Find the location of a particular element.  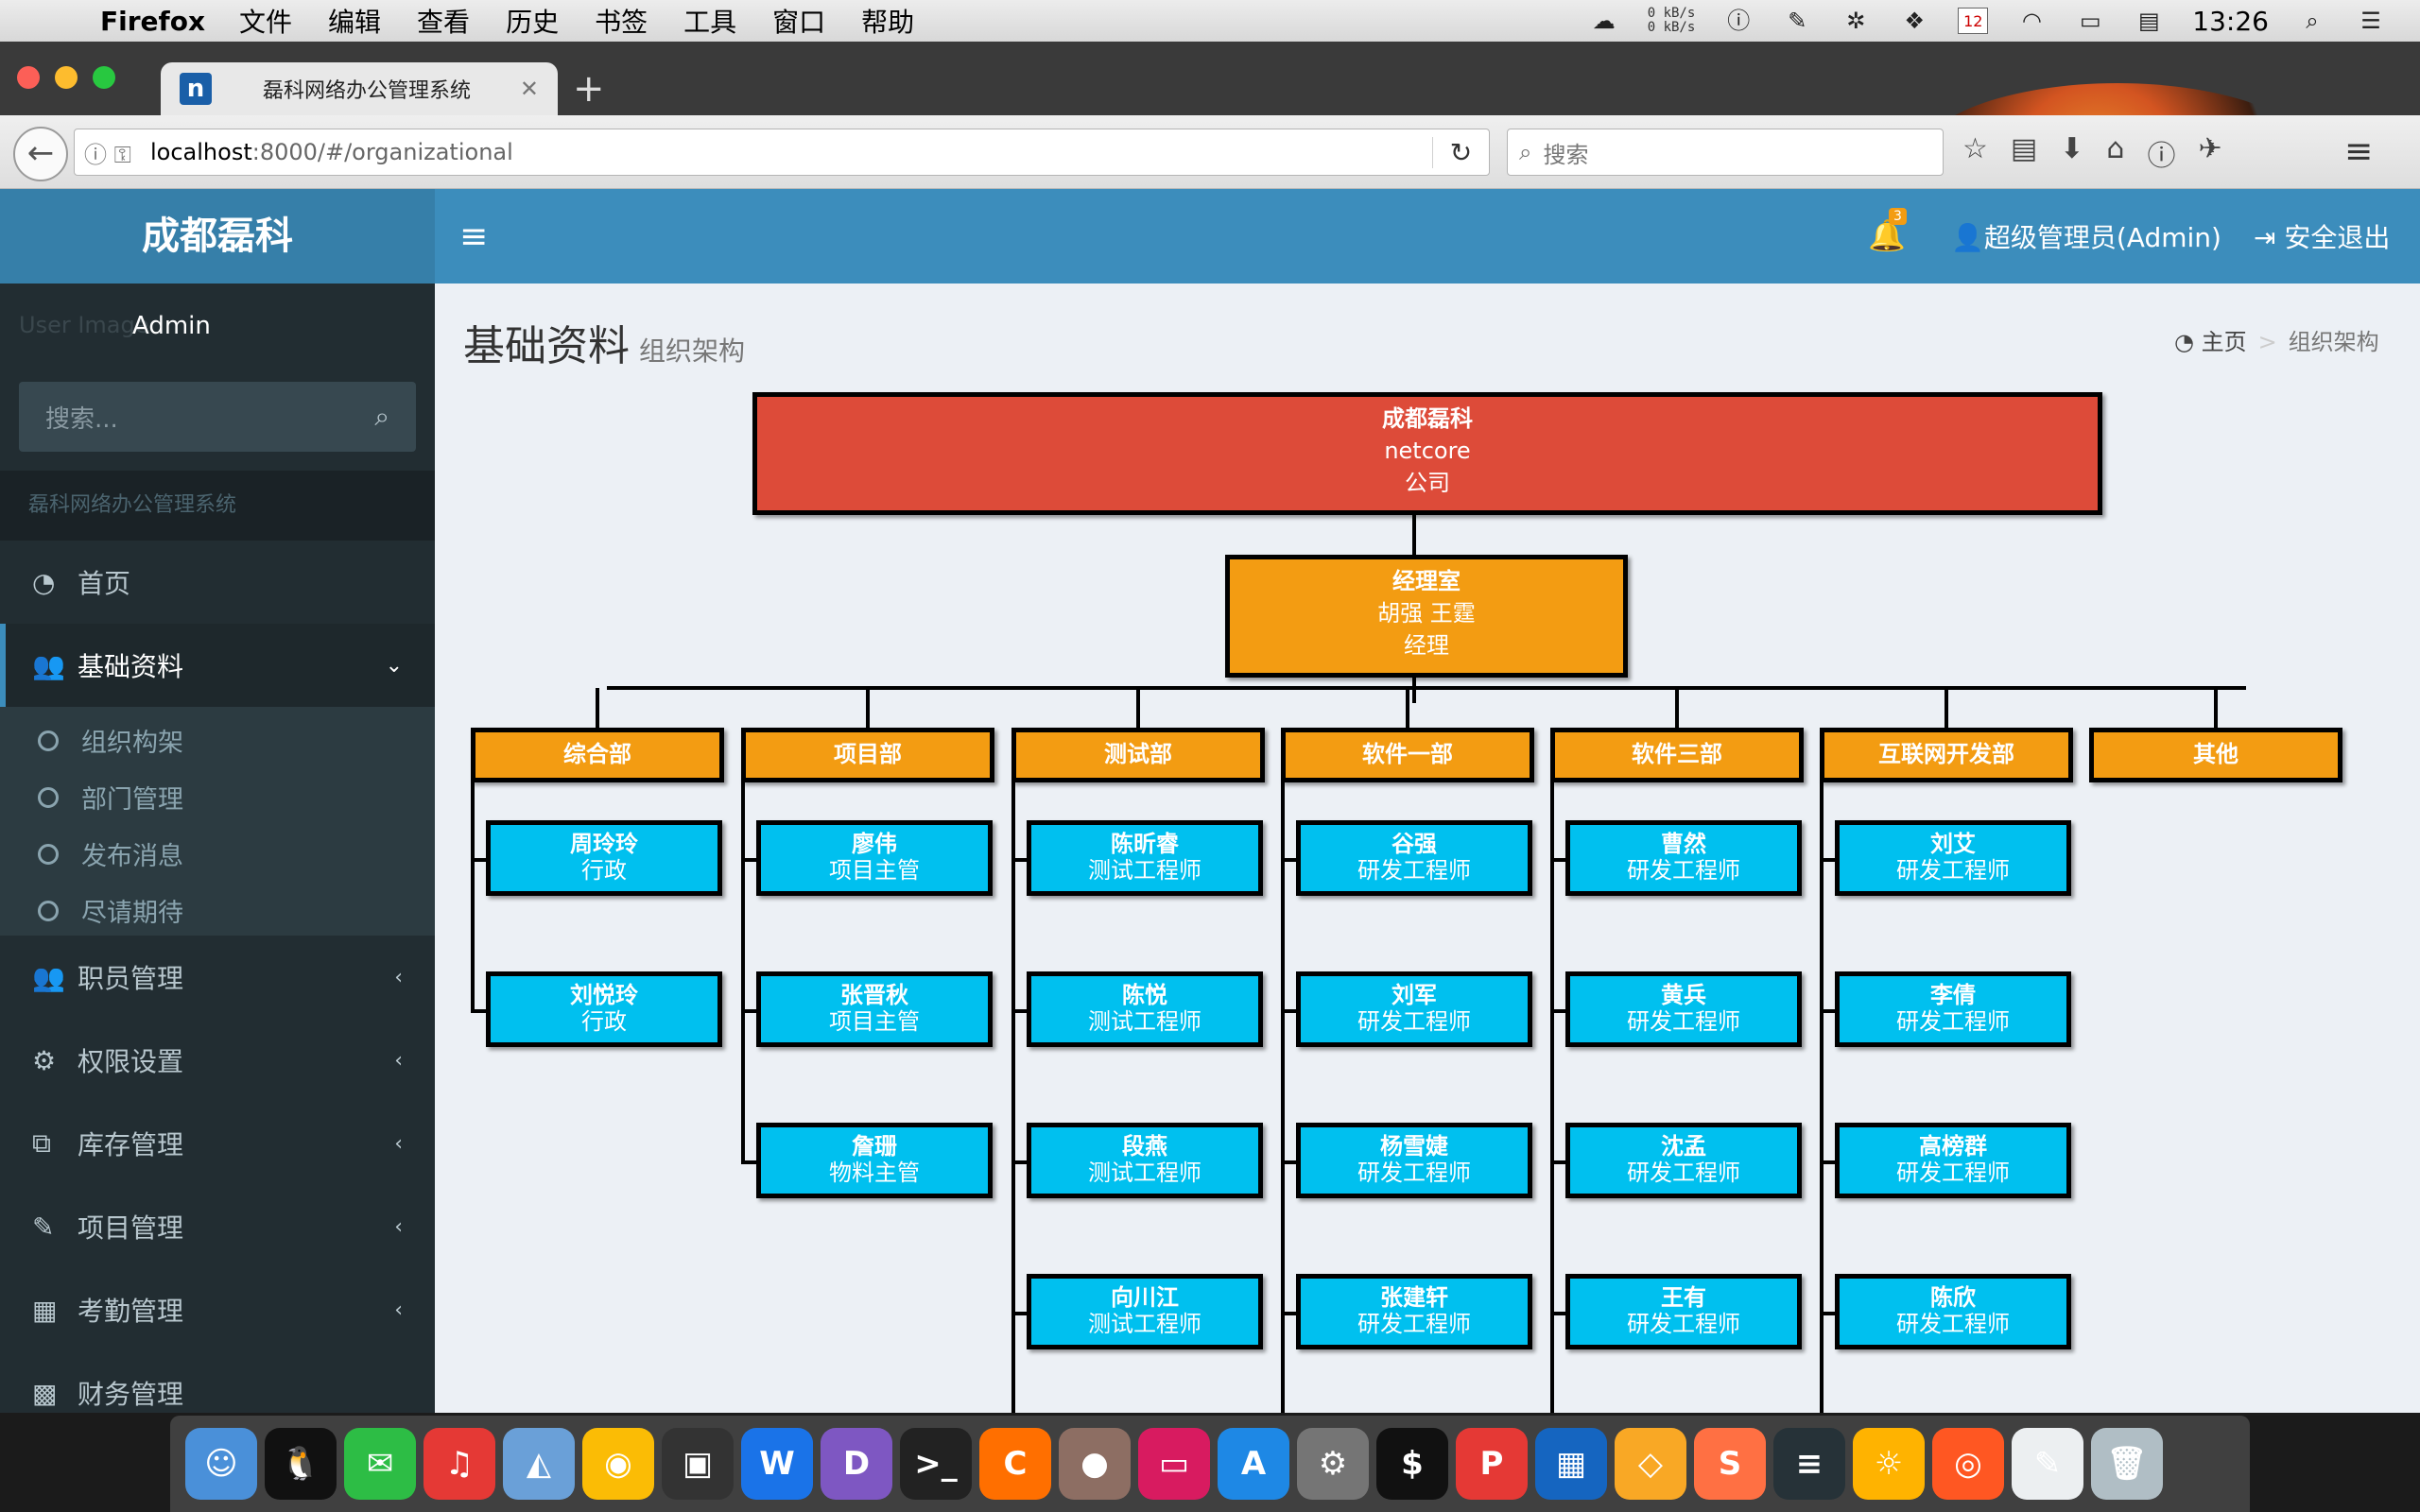

download-icon: ⬇ is located at coordinates (2071, 153).